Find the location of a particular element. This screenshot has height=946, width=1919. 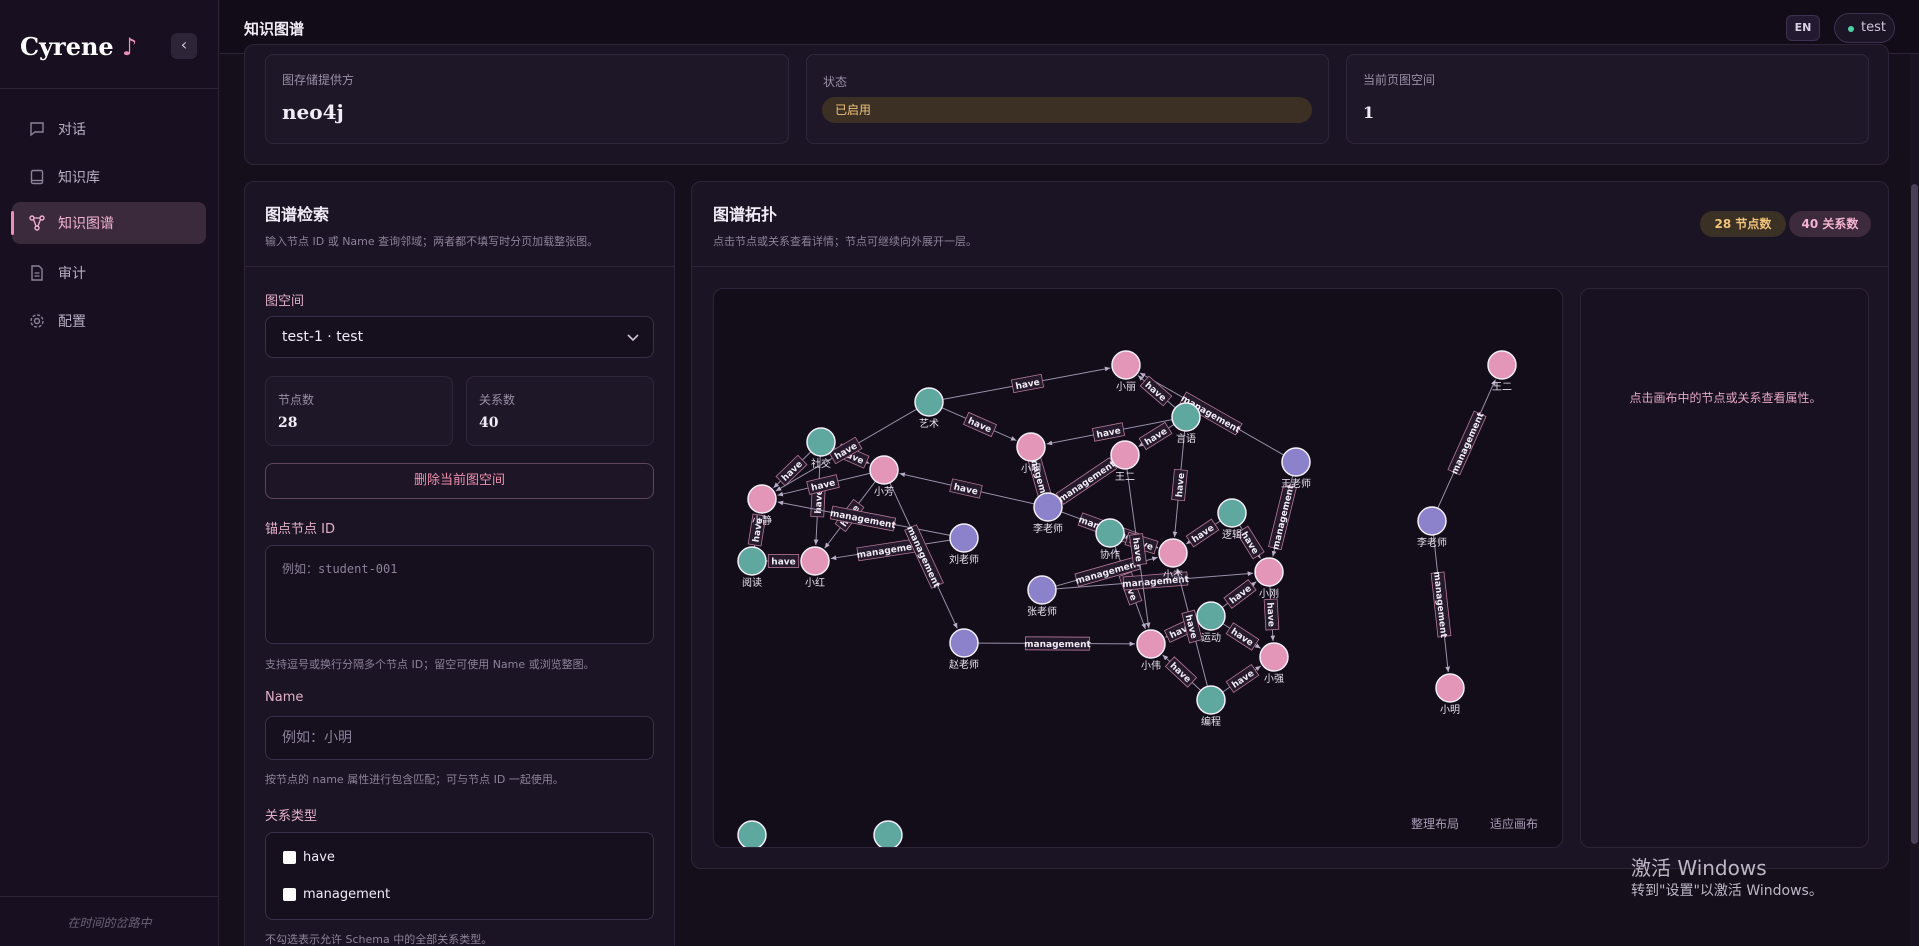

graph-node-lilaoshi: 李老师 is located at coordinates (1048, 513).